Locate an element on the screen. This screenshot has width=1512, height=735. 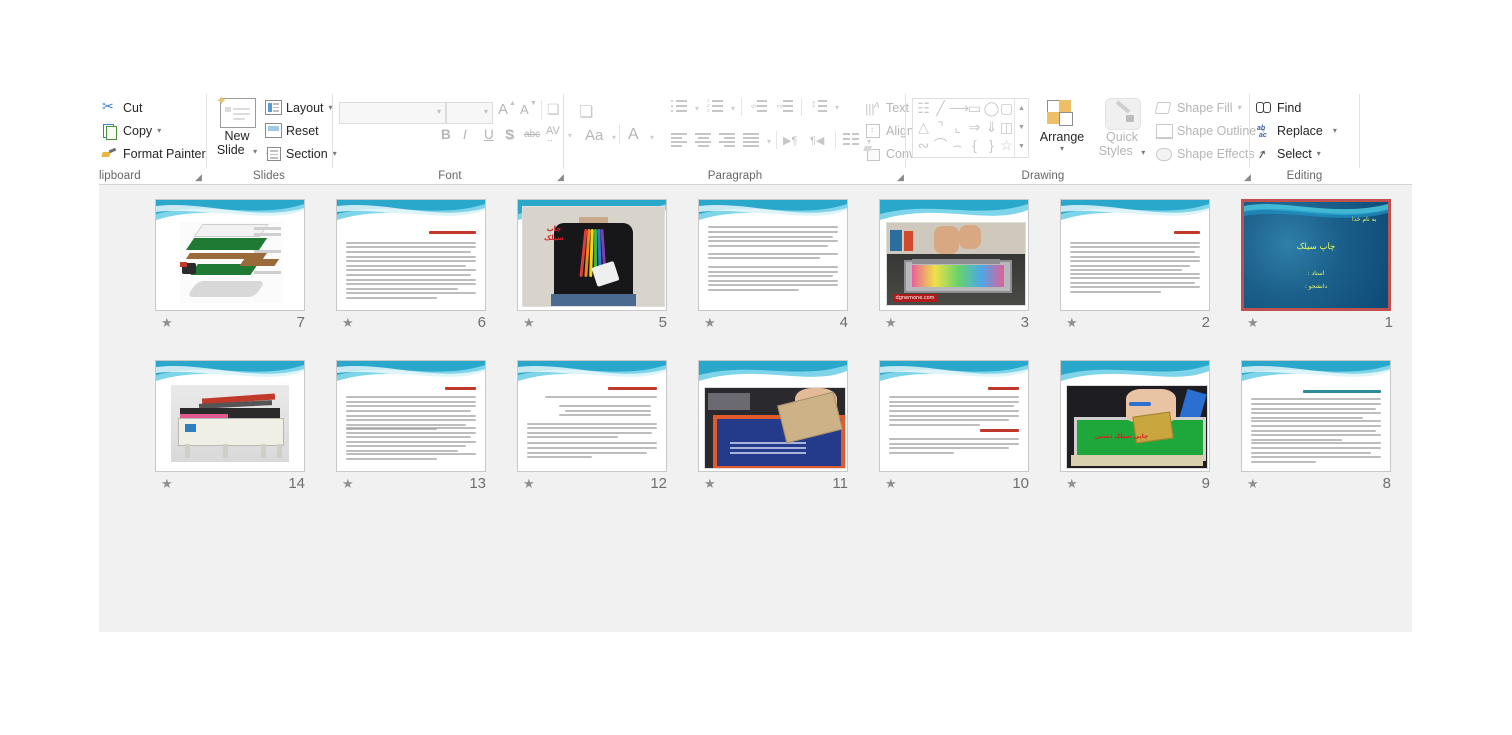
slide-thumbnail-2: ★ 2 is located at coordinates (1141, 267).